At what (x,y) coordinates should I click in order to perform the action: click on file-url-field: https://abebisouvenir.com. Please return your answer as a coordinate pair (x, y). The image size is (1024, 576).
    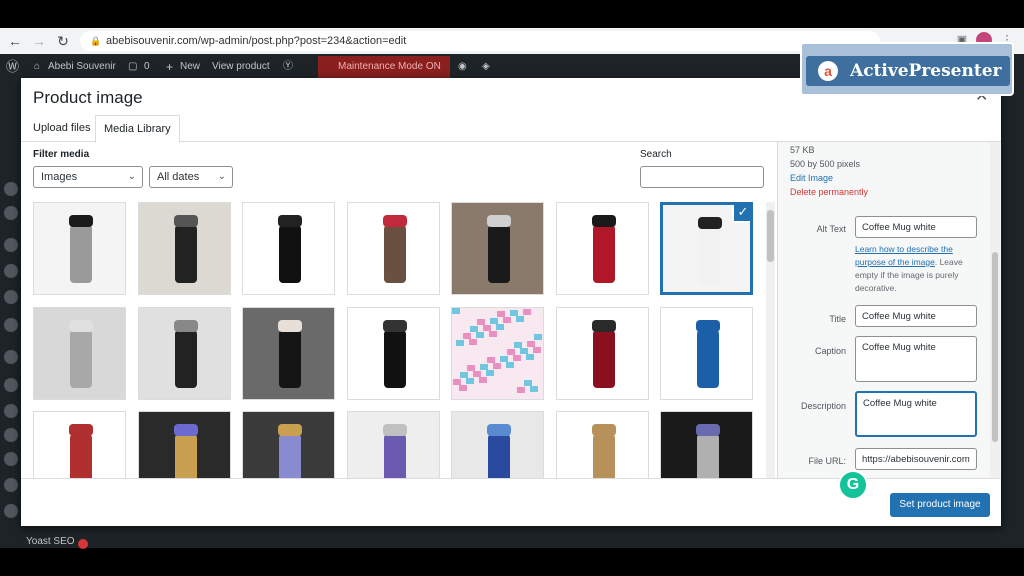
    Looking at the image, I should click on (916, 459).